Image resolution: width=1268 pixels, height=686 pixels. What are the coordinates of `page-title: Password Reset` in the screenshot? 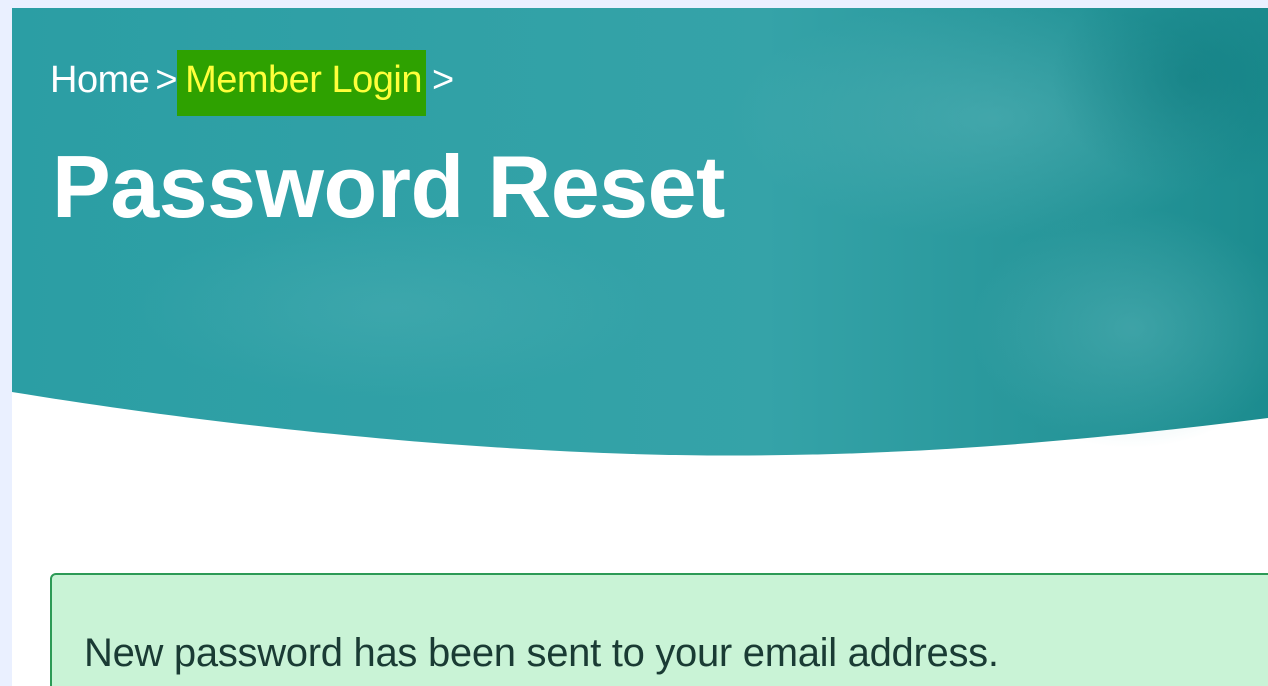 It's located at (388, 186).